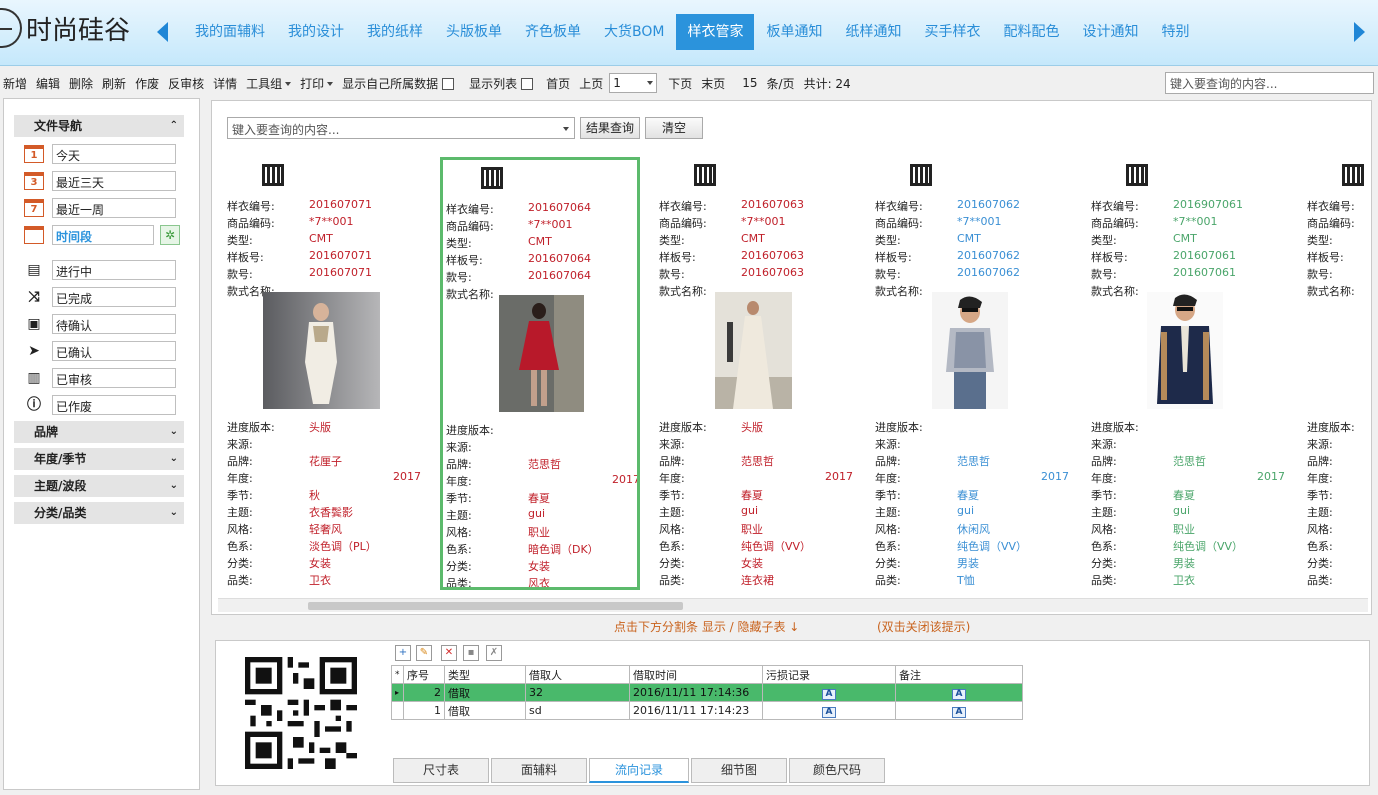  What do you see at coordinates (794, 32) in the screenshot?
I see `nav-tab-7: 板单通知` at bounding box center [794, 32].